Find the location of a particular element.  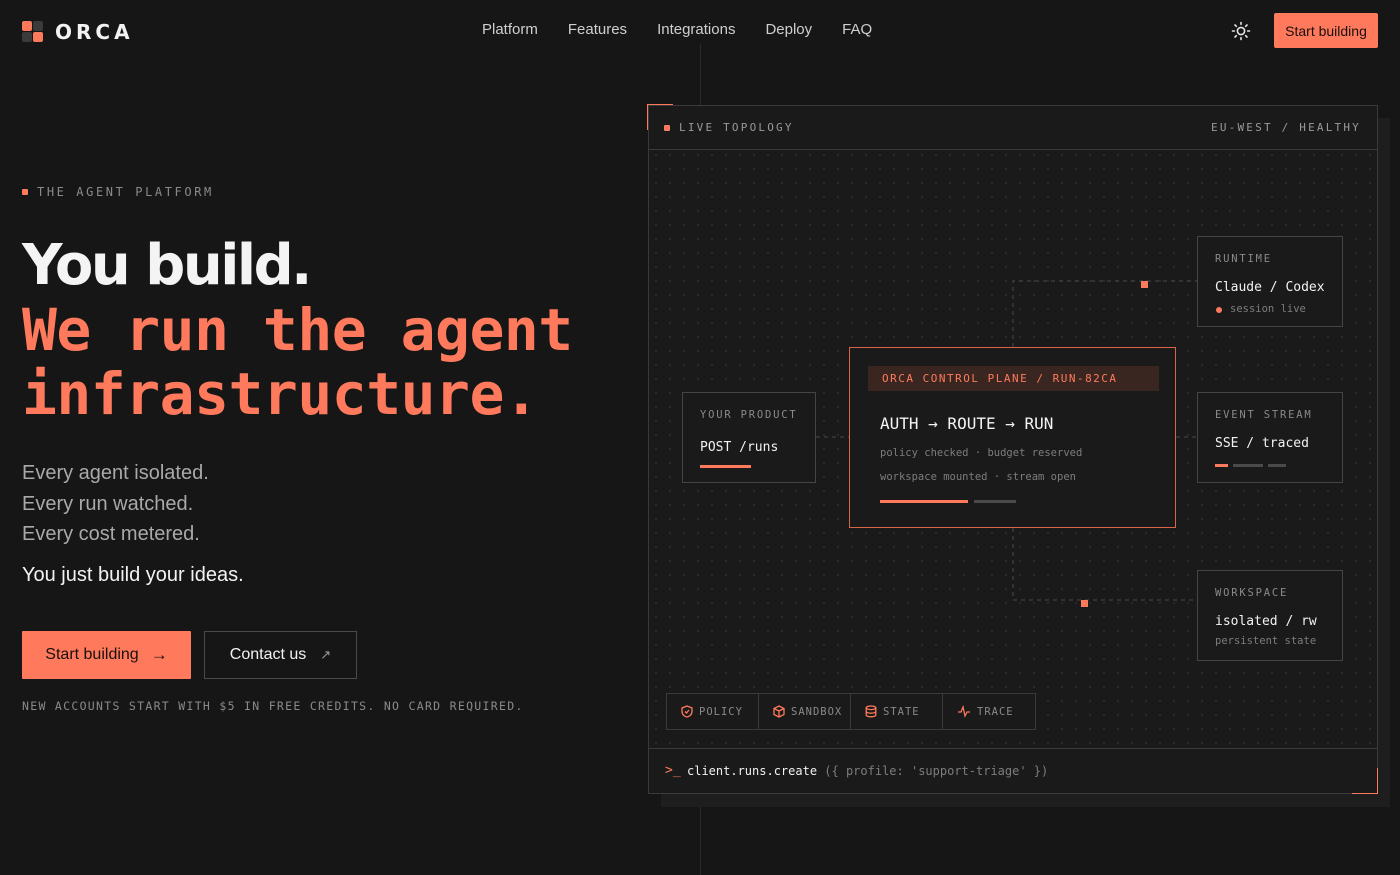

node-value: Claude / Codex is located at coordinates (1270, 287).